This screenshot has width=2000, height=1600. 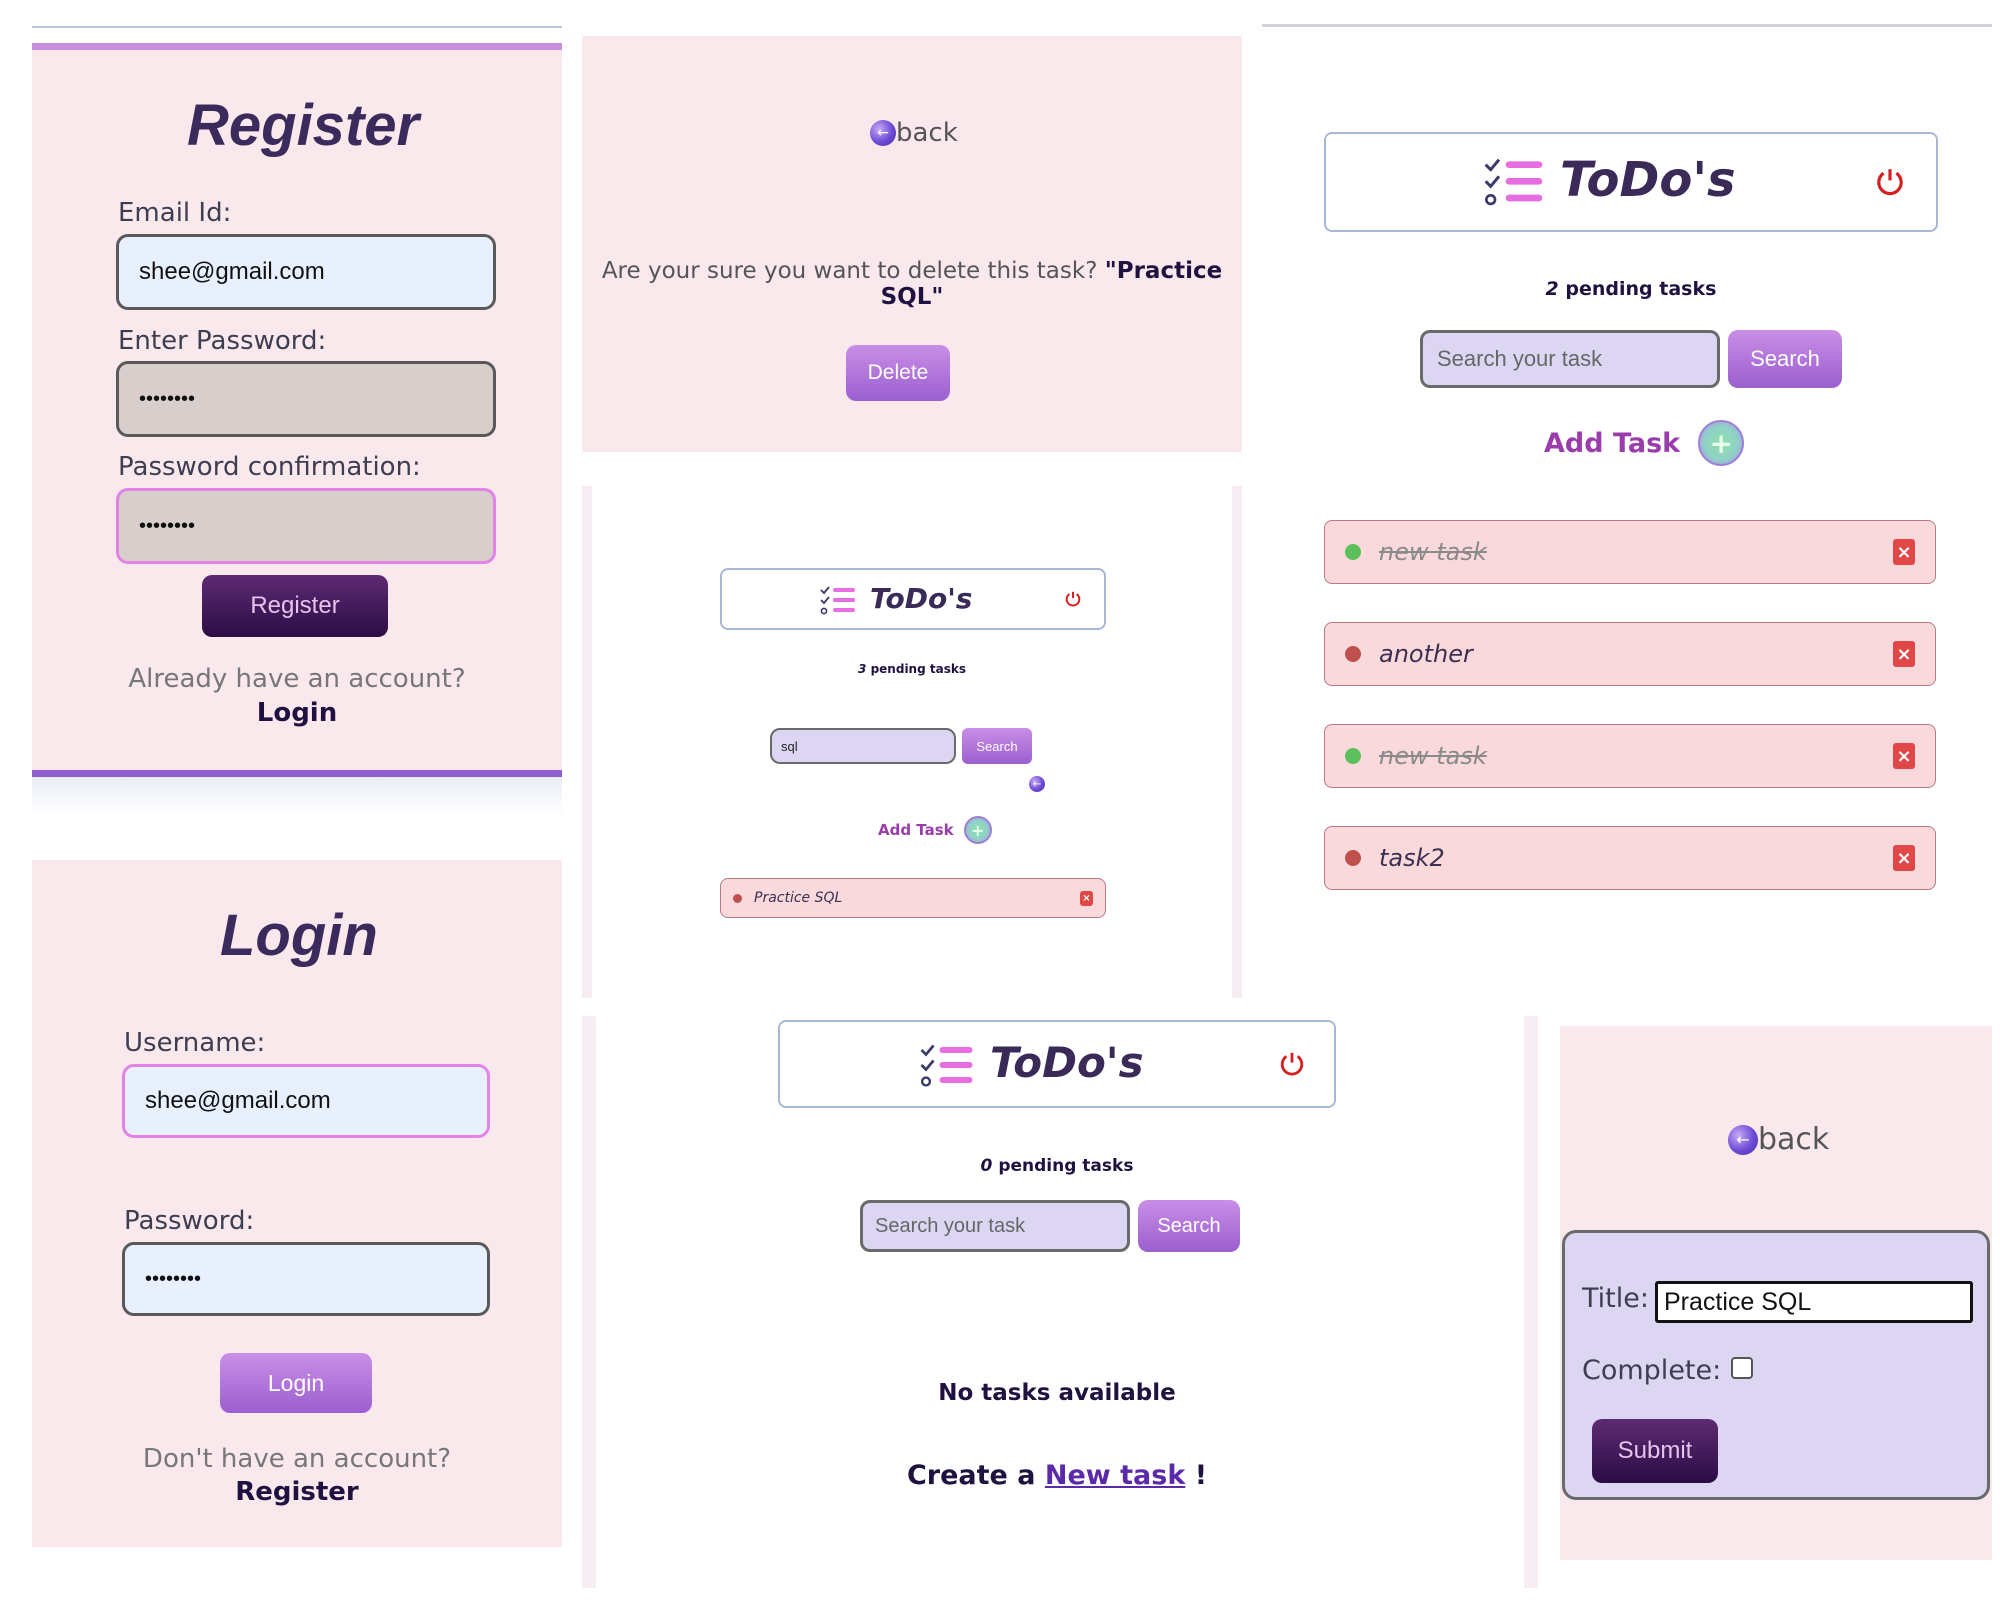 I want to click on title-label: Title:, so click(x=1615, y=1298).